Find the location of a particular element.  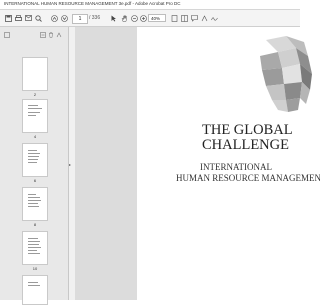

thumbnail-options-icon is located at coordinates (43, 36).